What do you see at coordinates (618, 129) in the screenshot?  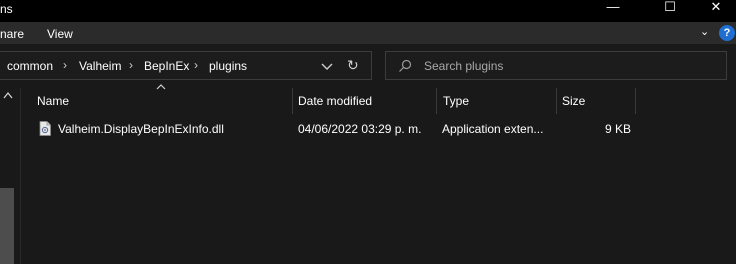 I see `file-size: 9 KB` at bounding box center [618, 129].